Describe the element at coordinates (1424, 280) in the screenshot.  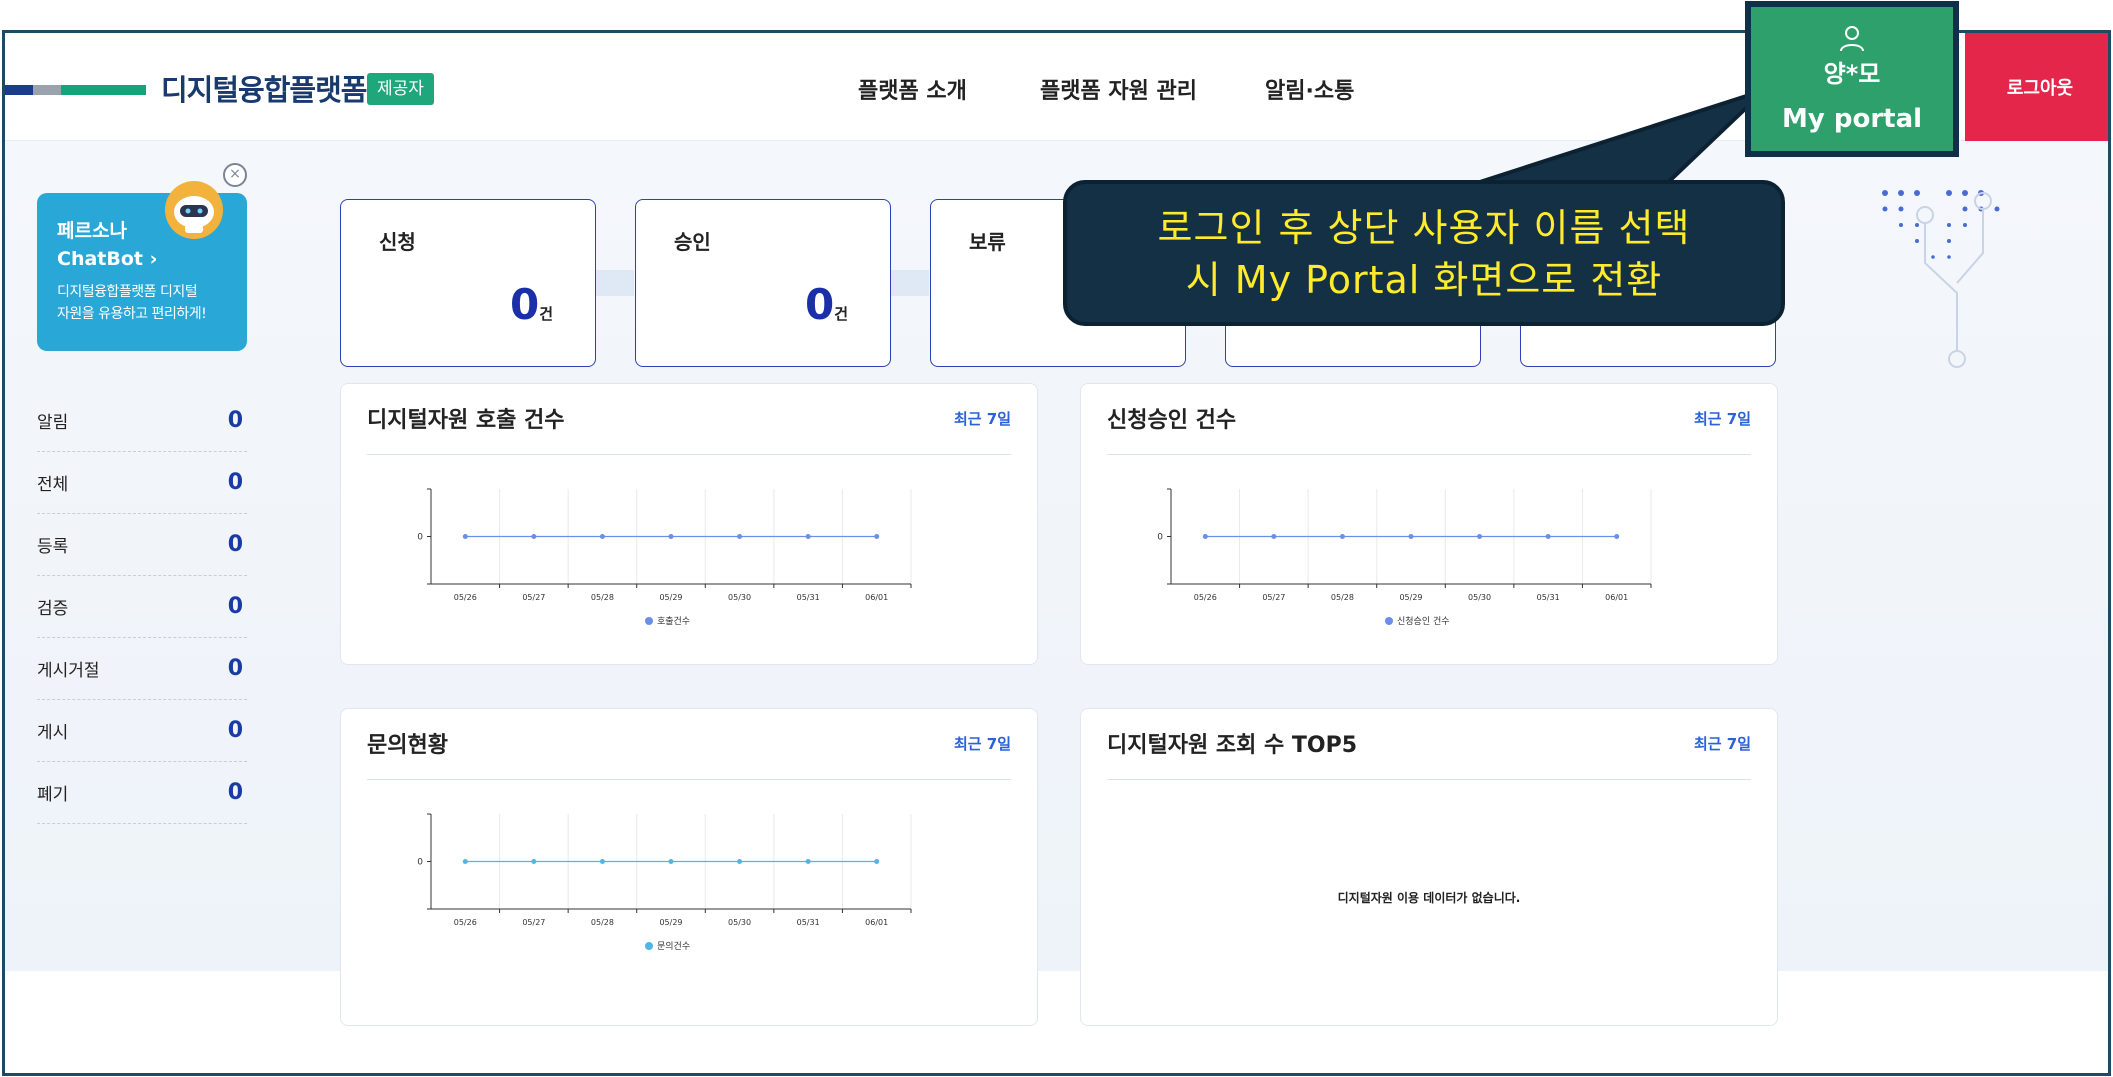
I see `callout-line2: 시 My Portal 화면으로 전환` at that location.